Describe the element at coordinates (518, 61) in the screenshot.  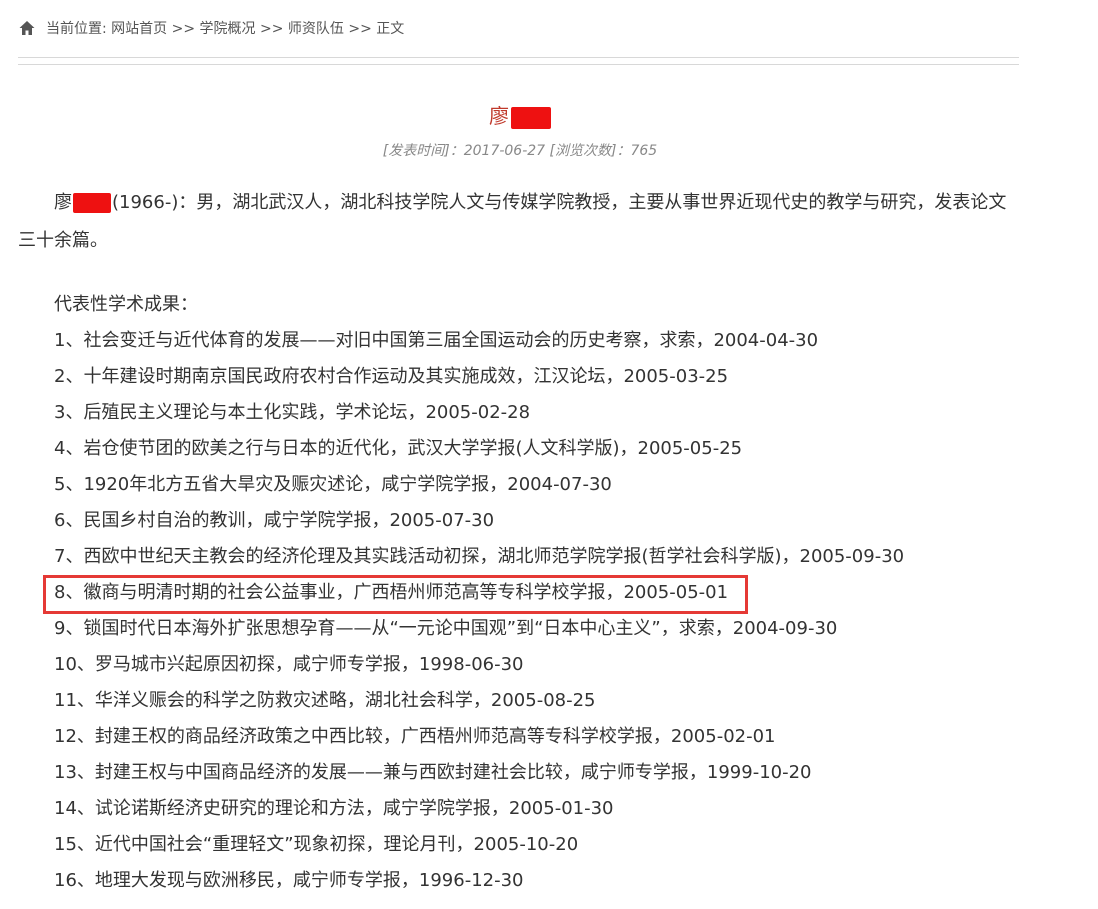
I see `header-divider` at that location.